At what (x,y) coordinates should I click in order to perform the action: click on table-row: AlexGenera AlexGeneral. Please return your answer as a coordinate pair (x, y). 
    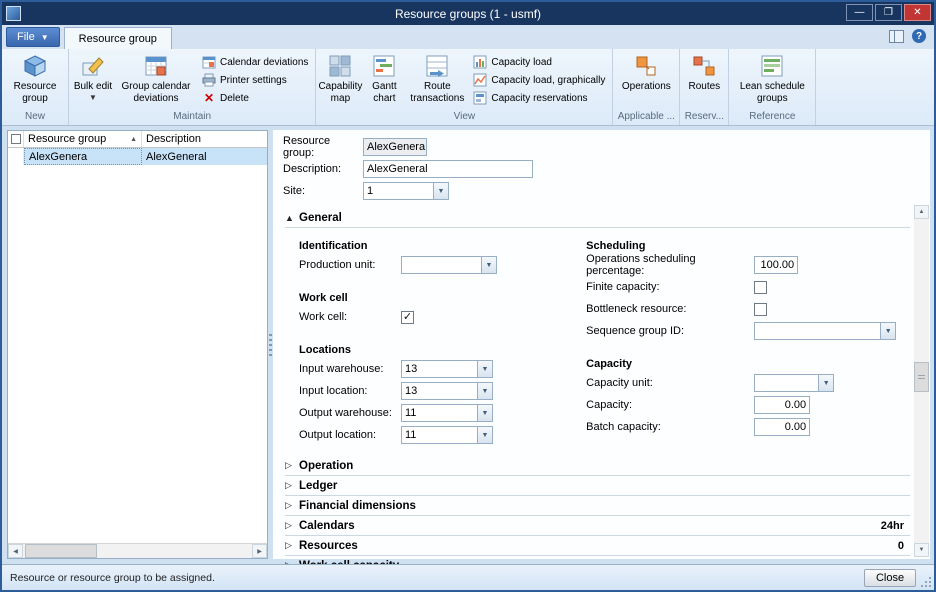
    Looking at the image, I should click on (137, 156).